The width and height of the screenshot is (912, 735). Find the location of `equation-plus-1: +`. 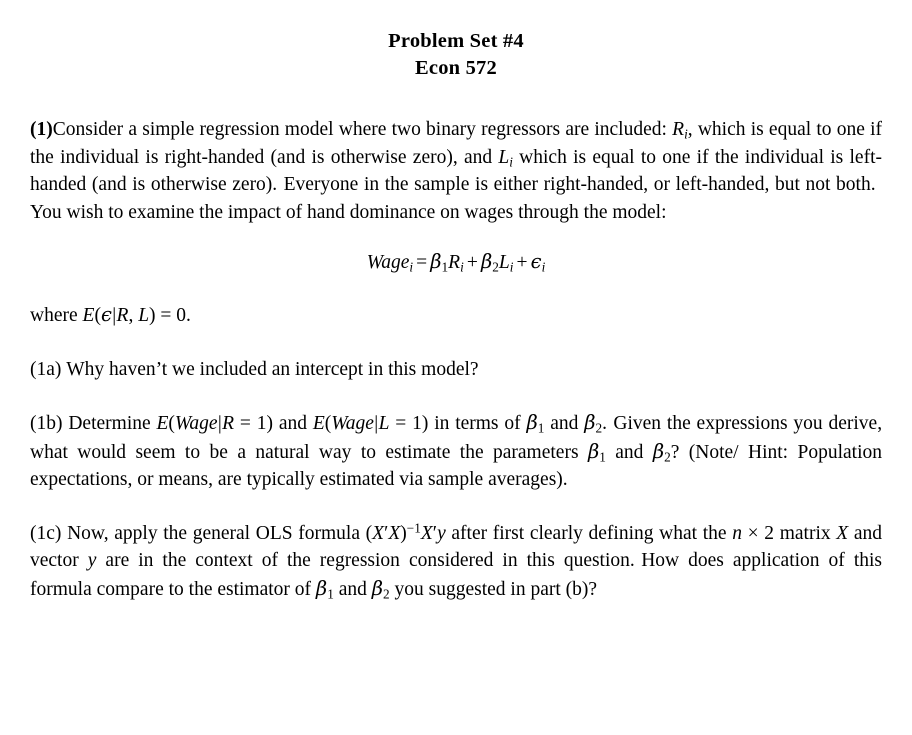

equation-plus-1: + is located at coordinates (472, 262).